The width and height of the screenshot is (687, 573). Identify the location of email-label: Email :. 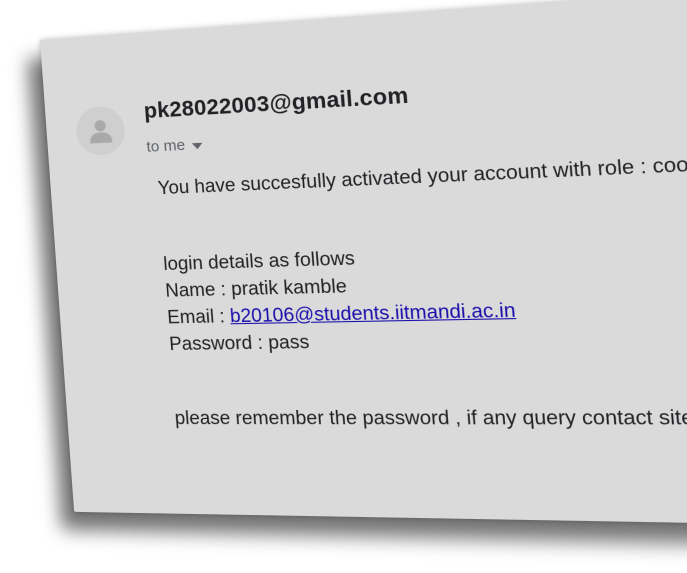
(198, 316).